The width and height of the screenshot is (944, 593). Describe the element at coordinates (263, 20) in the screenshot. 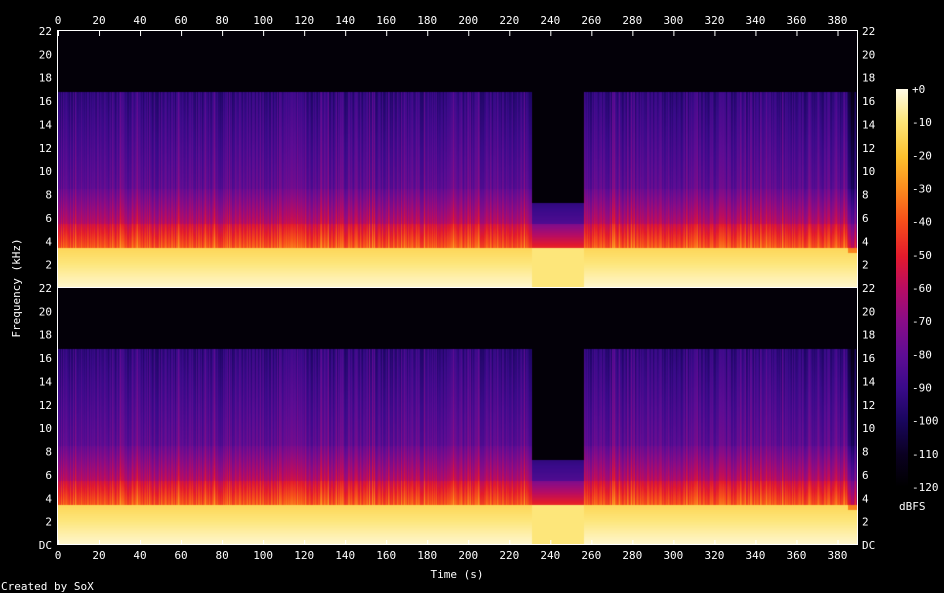

I see `x-tick-label-top: 100` at that location.